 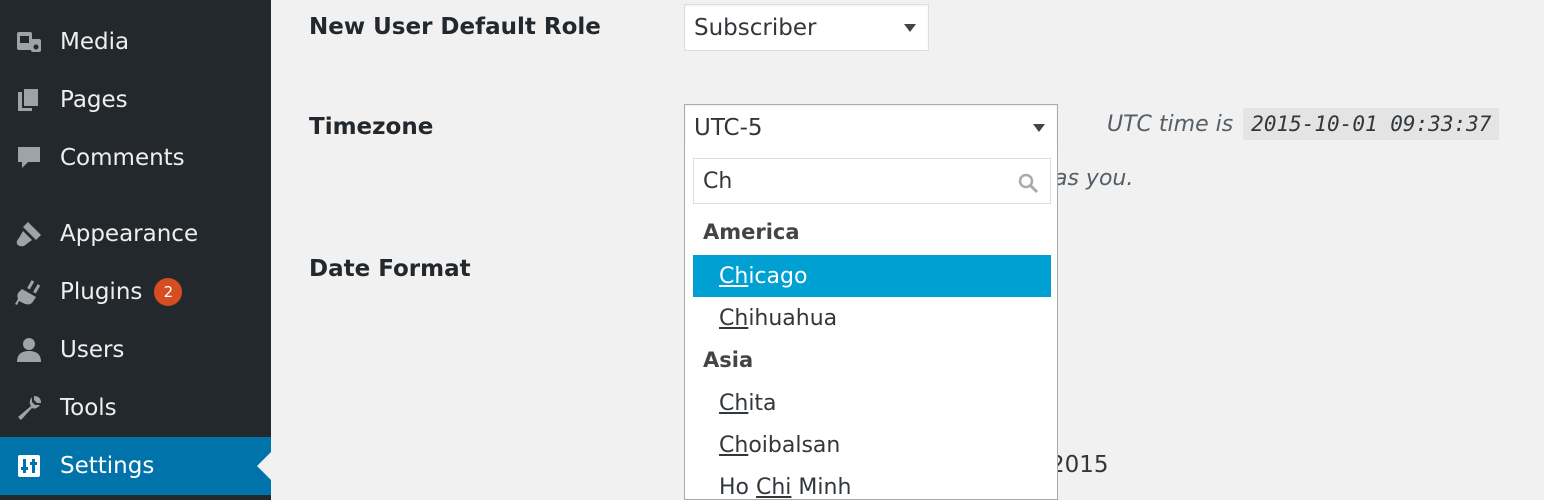 What do you see at coordinates (793, 318) in the screenshot?
I see `option-text: ihuahua` at bounding box center [793, 318].